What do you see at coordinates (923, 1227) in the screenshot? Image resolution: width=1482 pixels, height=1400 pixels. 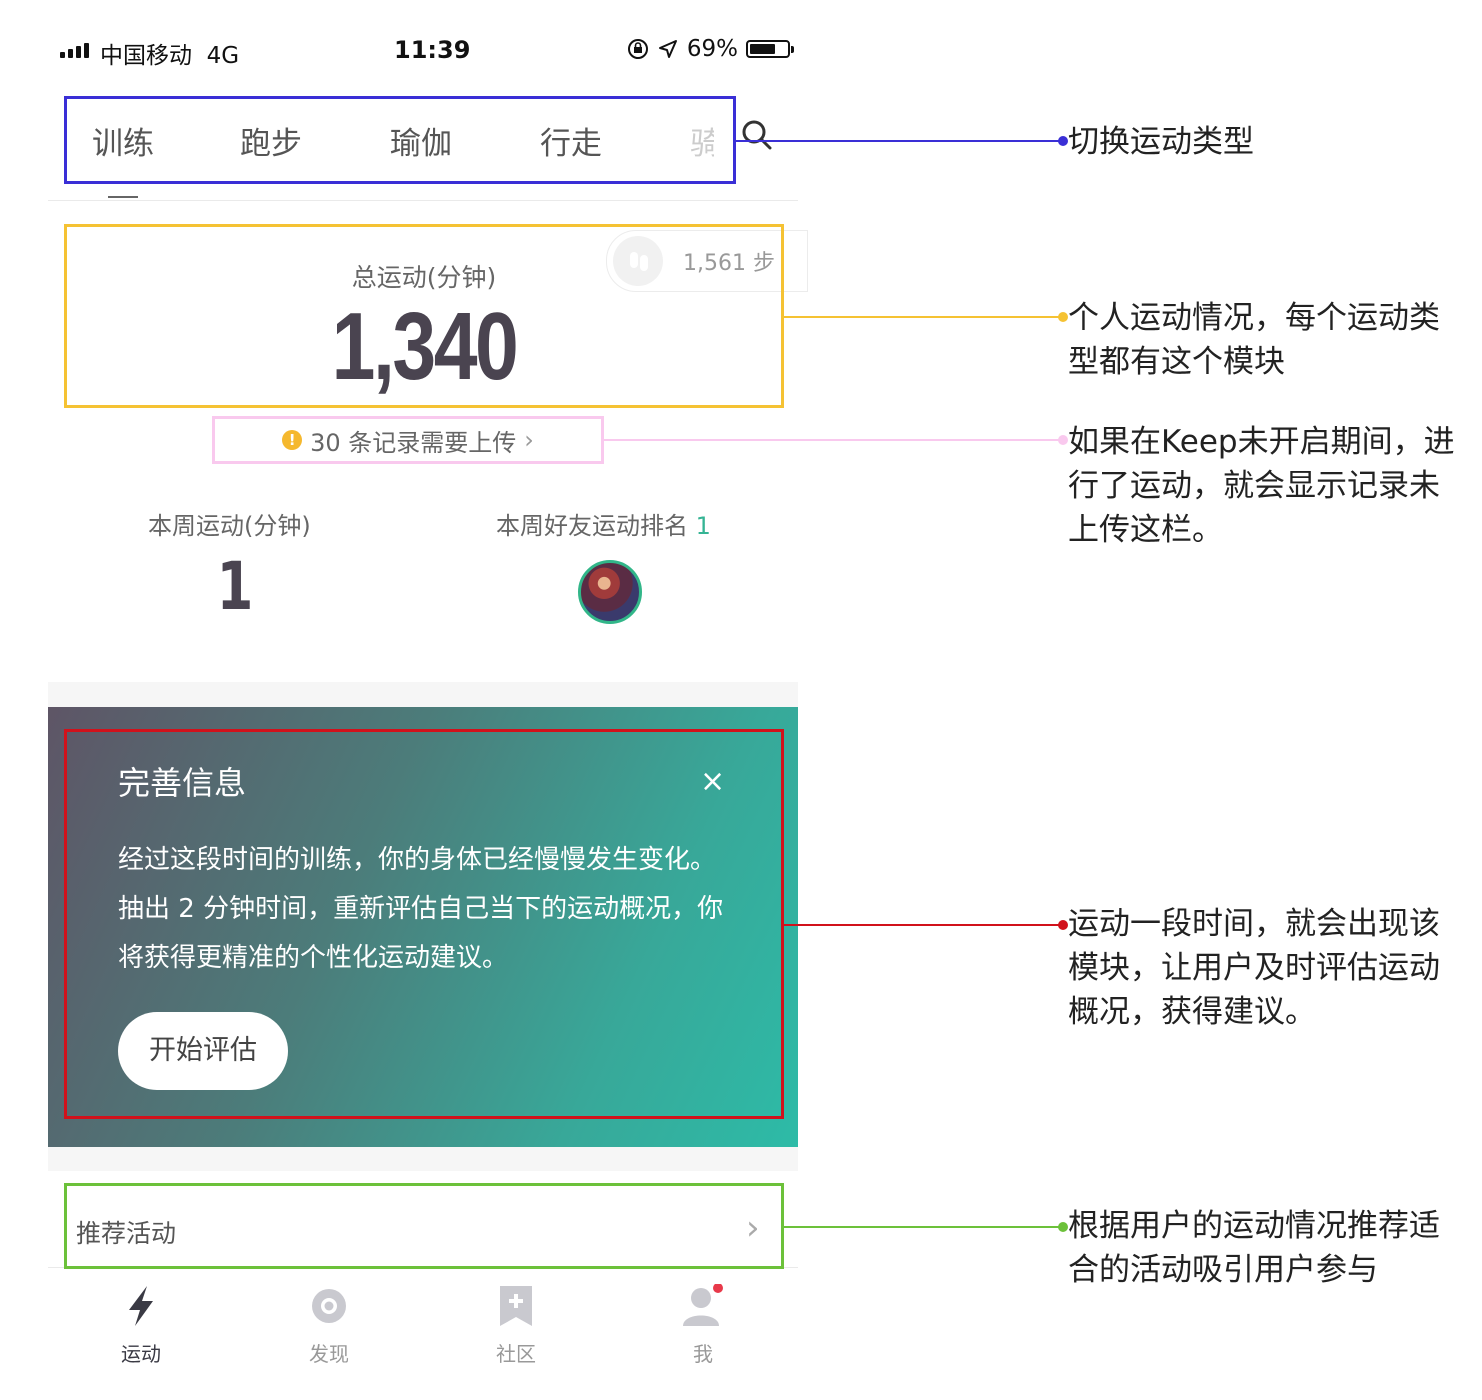 I see `annotation-line-recommend` at bounding box center [923, 1227].